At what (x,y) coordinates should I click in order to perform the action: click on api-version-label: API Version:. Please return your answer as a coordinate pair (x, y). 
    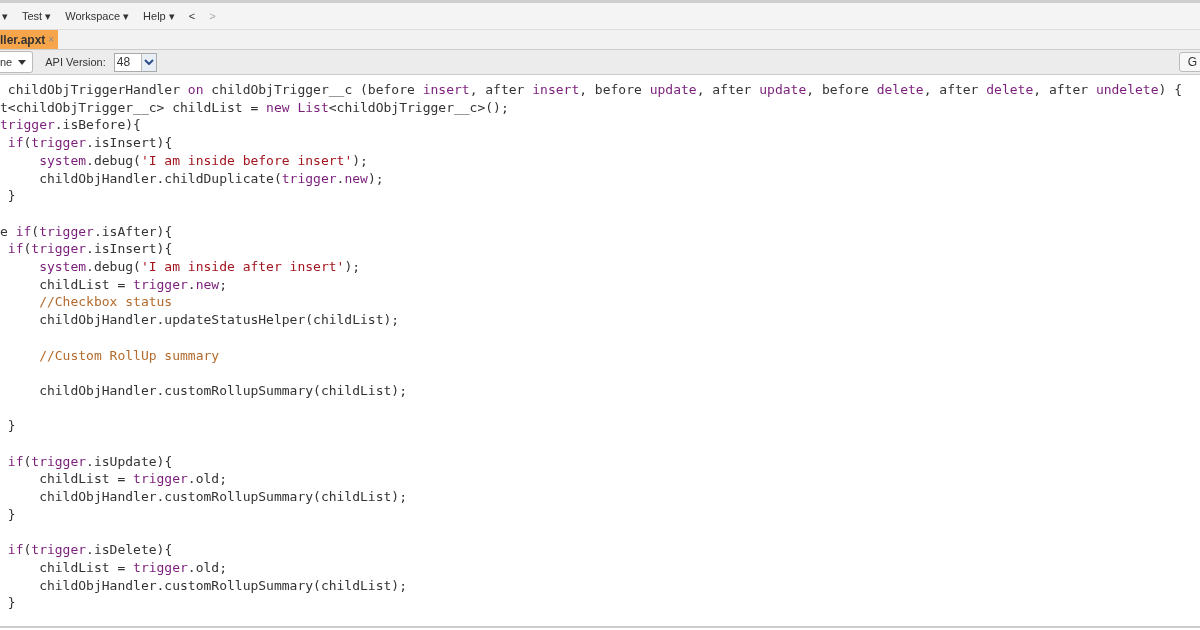
    Looking at the image, I should click on (75, 62).